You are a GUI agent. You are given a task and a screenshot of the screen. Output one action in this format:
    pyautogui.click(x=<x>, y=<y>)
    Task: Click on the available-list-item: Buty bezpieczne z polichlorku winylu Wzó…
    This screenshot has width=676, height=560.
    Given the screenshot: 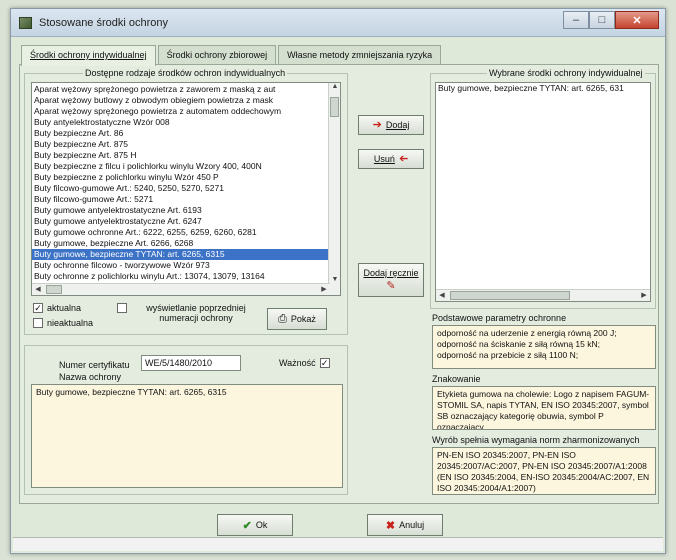 What is the action you would take?
    pyautogui.click(x=180, y=177)
    